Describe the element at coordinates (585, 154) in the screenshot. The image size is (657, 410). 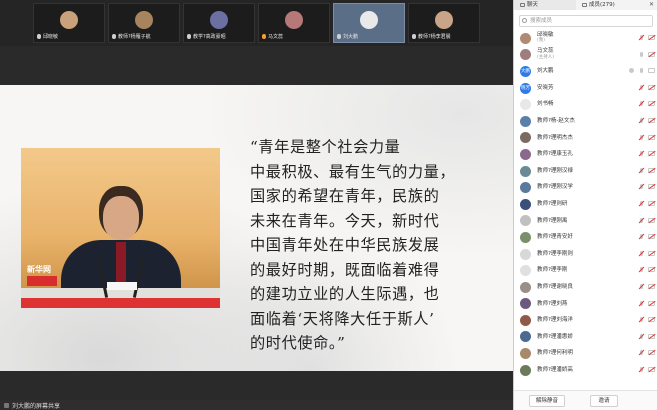
I see `participant-row: 教师?理康玉孔` at that location.